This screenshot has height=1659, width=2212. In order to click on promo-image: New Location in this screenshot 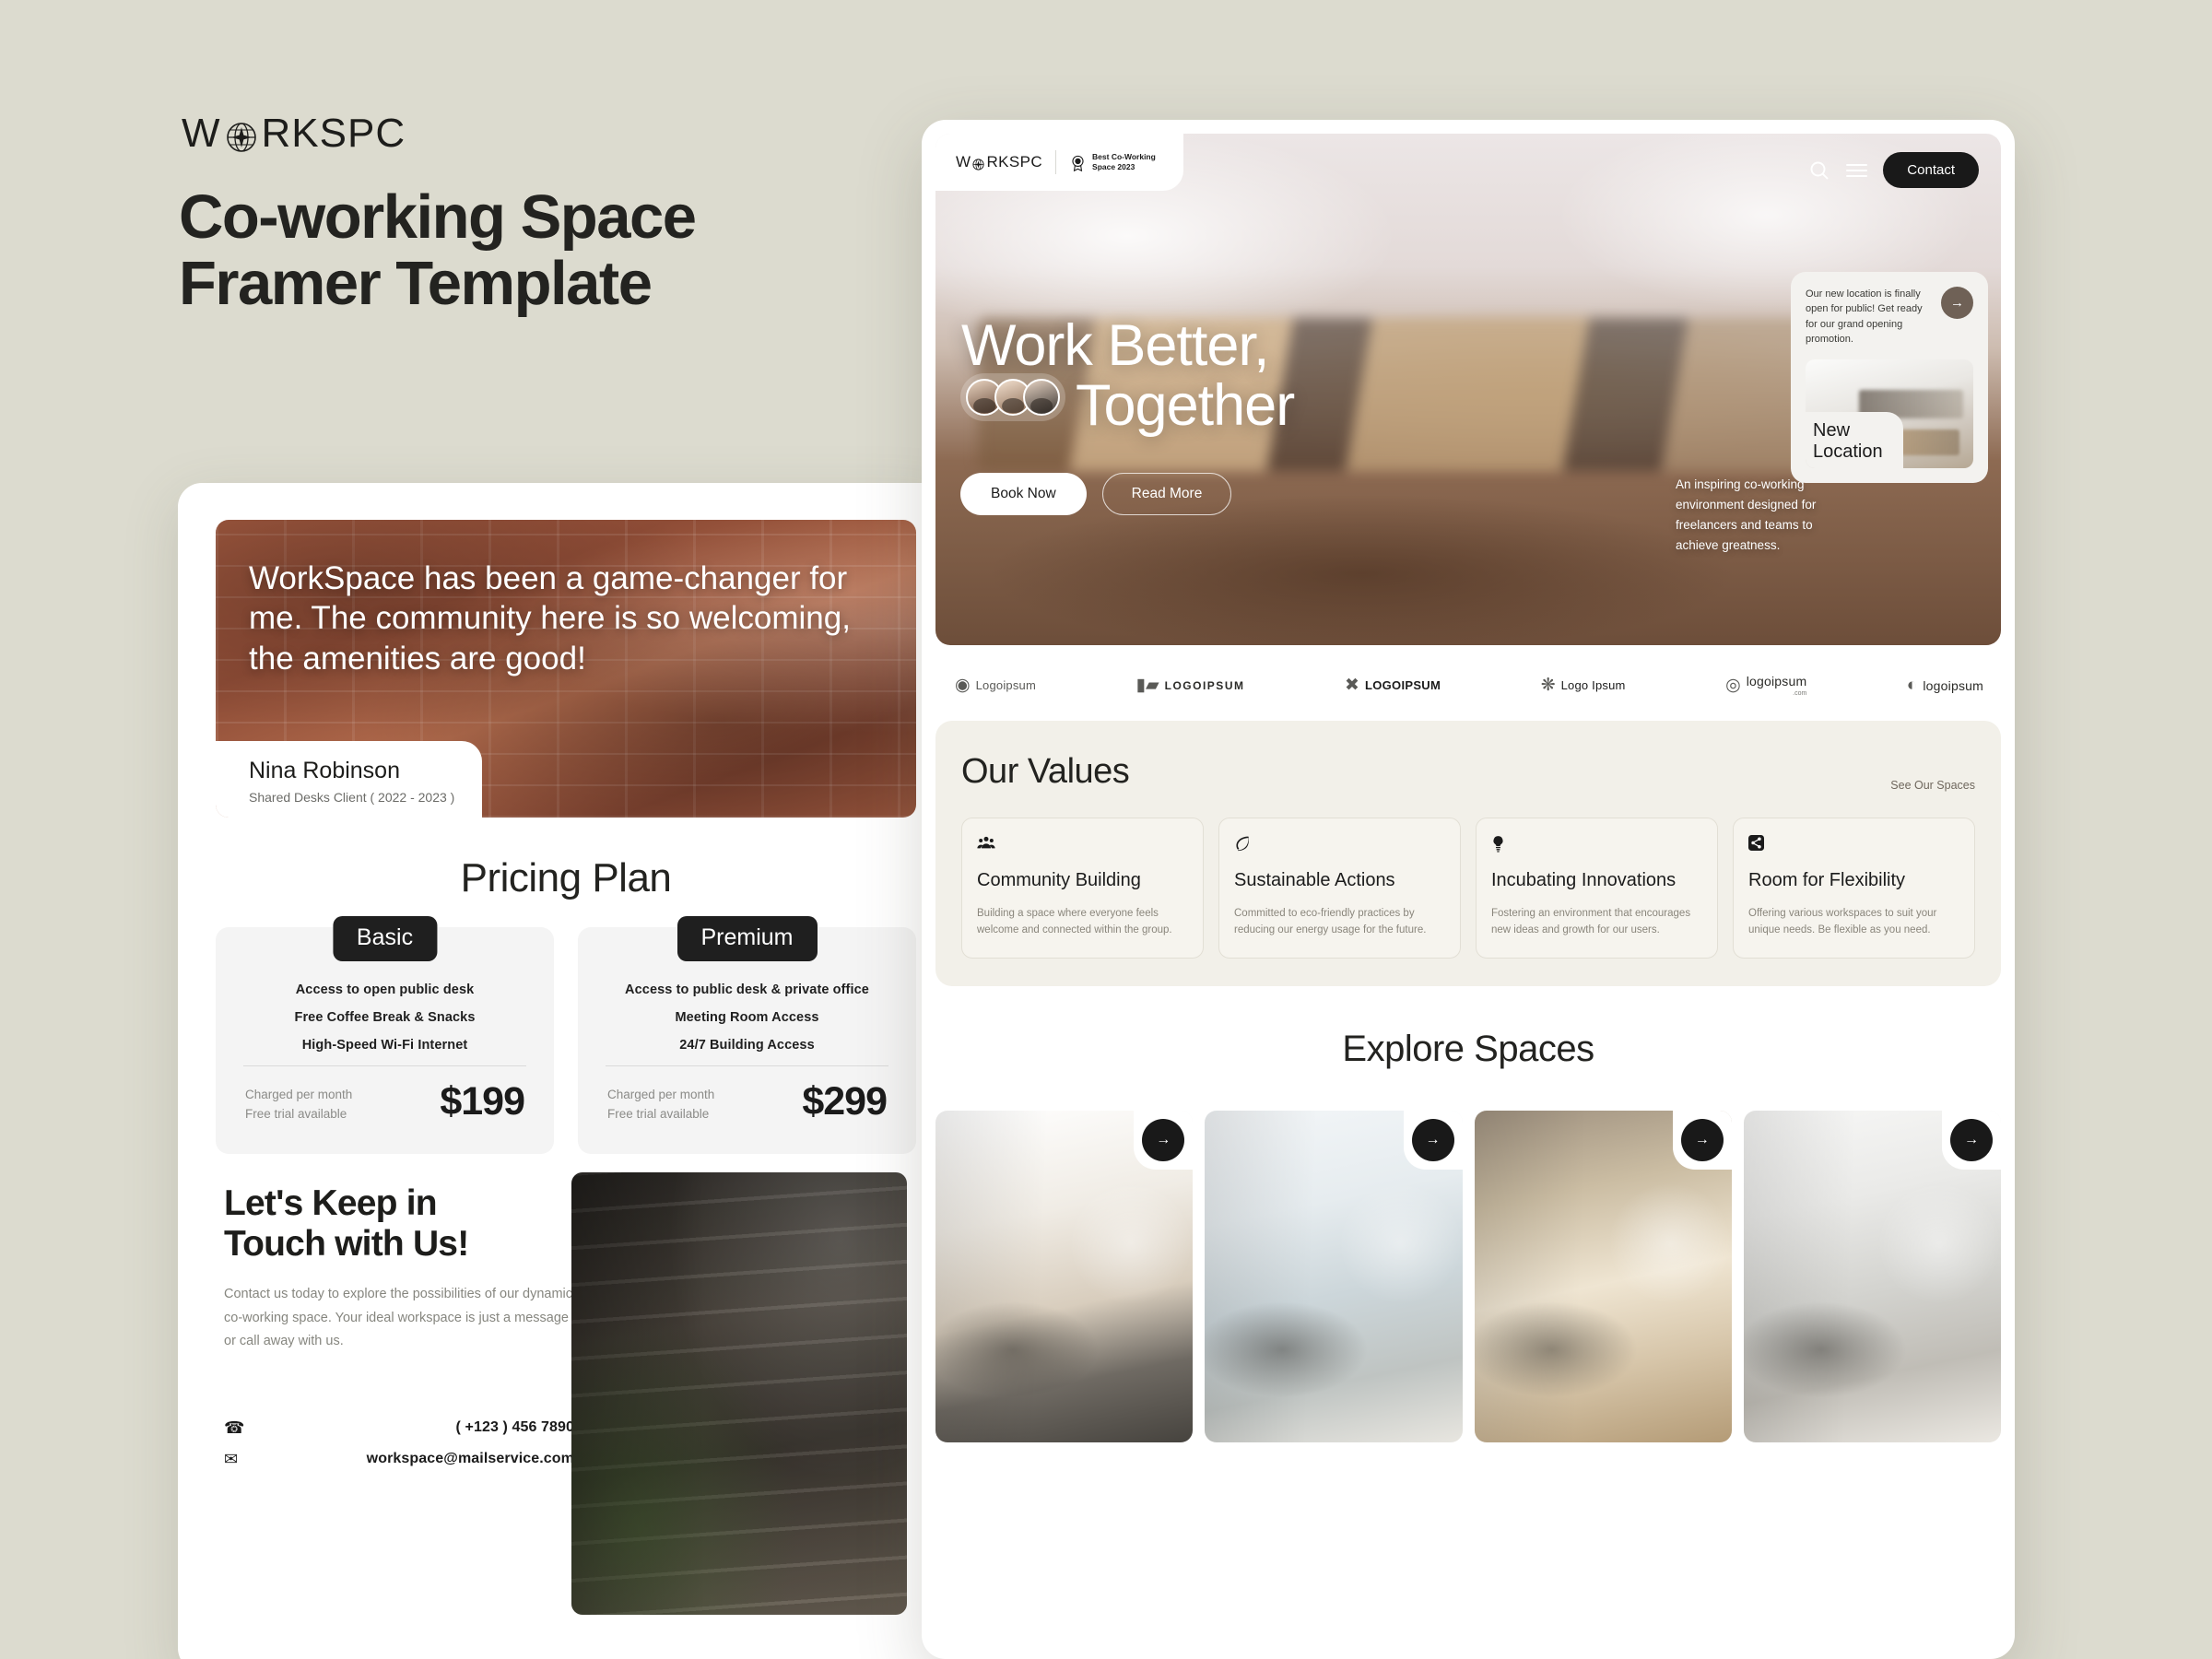, I will do `click(1889, 414)`.